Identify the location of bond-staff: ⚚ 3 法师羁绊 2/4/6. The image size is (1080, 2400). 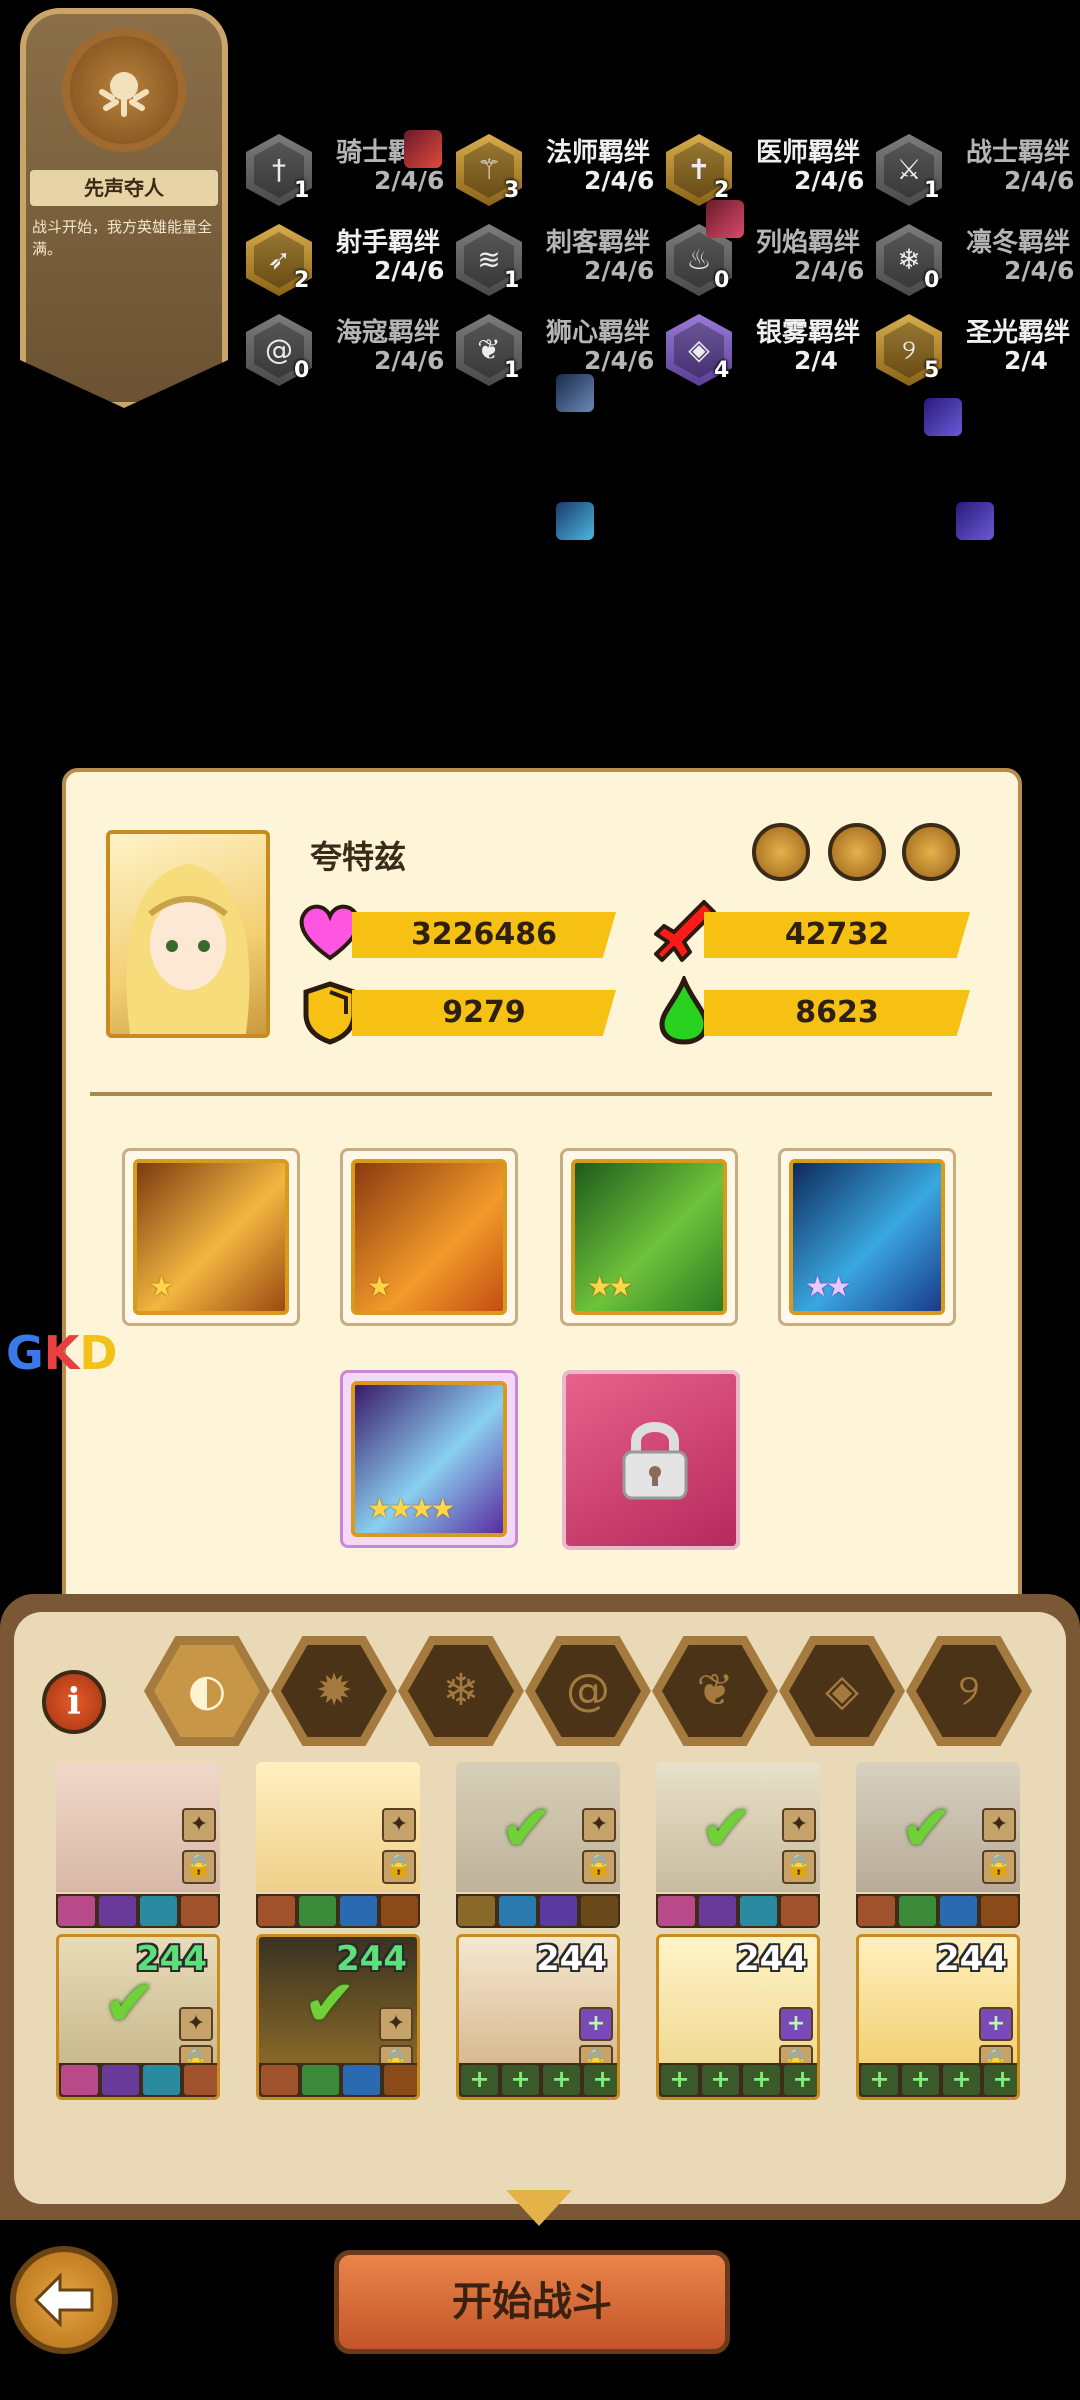
(561, 175).